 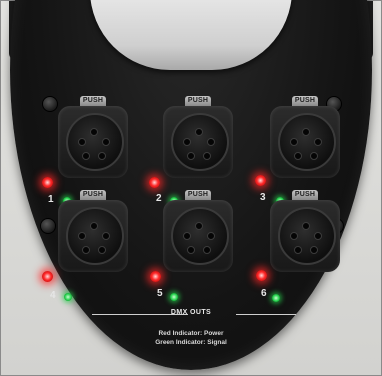 What do you see at coordinates (191, 333) in the screenshot?
I see `legend-red: Red Indicator: Power` at bounding box center [191, 333].